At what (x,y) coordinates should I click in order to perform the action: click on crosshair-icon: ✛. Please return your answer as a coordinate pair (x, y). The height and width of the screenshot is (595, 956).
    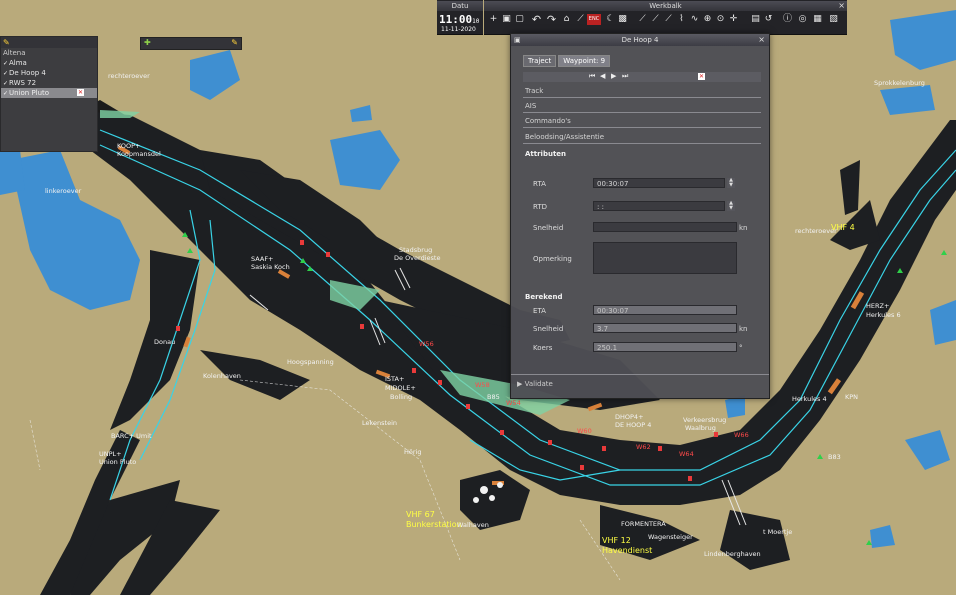
    Looking at the image, I should click on (733, 19).